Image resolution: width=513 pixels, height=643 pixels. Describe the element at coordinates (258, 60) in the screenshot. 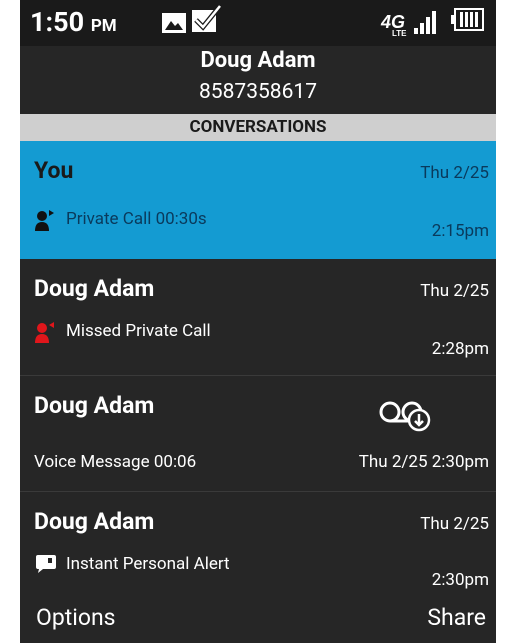

I see `contact-name: Doug Adam` at that location.